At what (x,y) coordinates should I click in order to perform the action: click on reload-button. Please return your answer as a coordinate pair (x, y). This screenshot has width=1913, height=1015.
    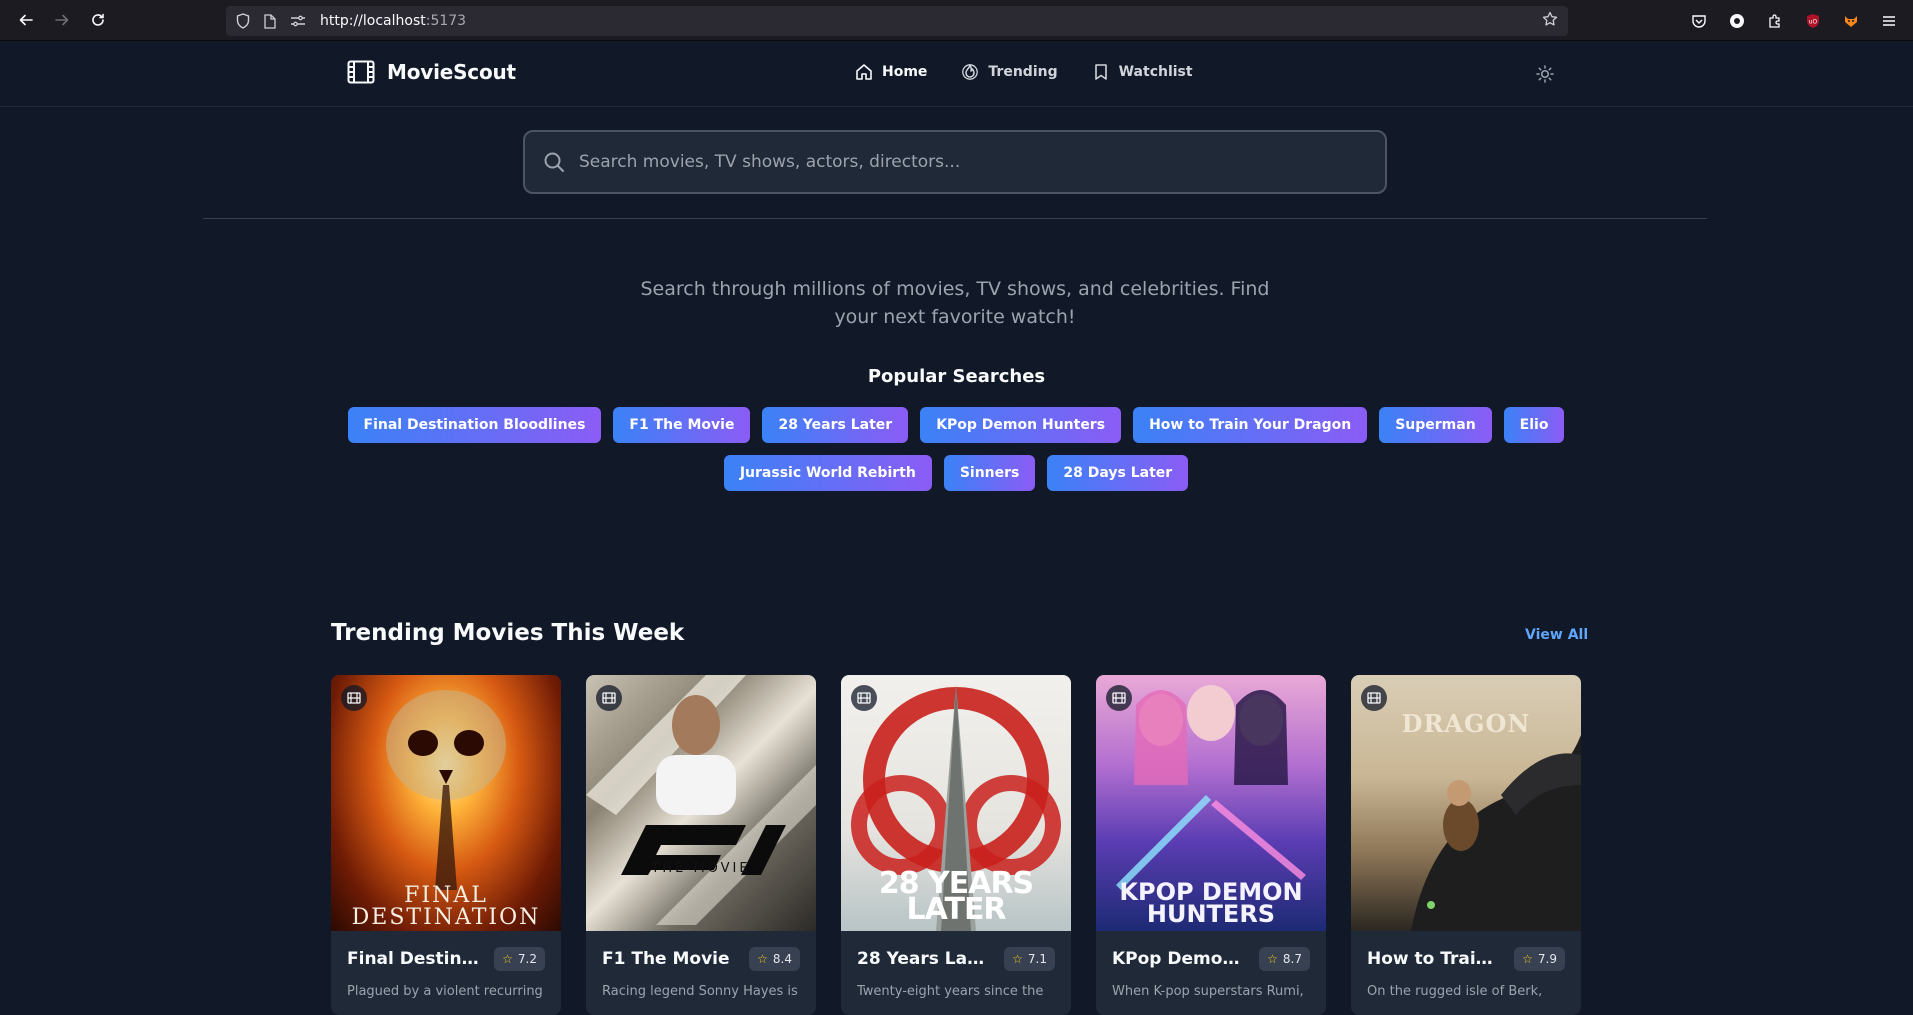
    Looking at the image, I should click on (98, 20).